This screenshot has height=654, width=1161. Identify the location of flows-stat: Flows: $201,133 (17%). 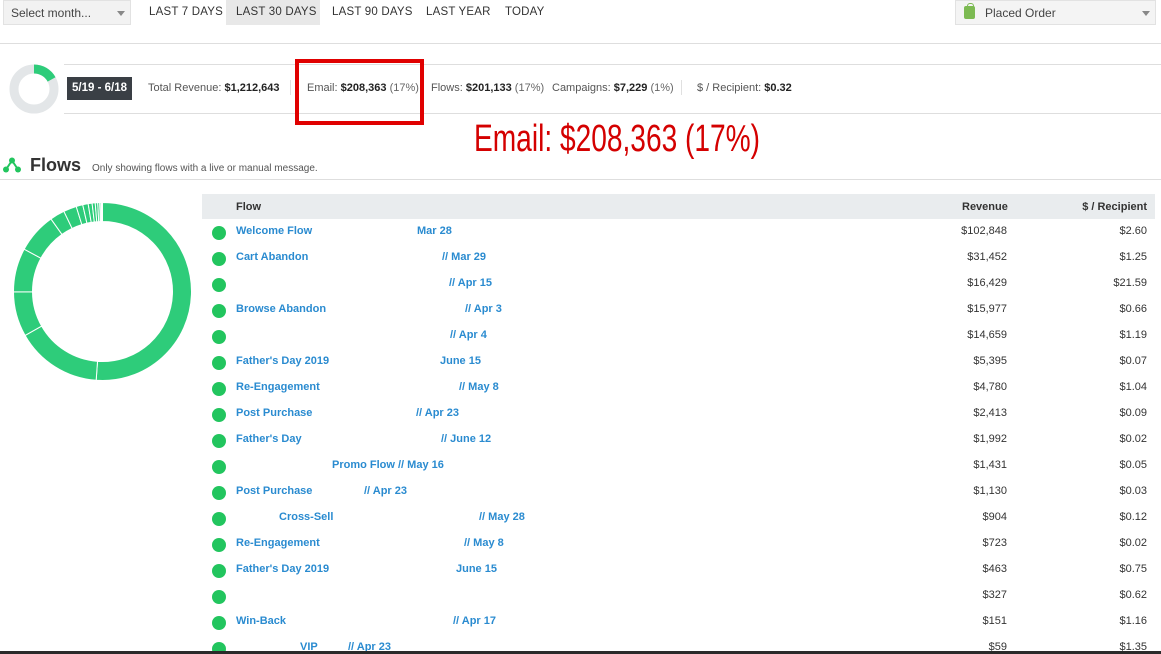
(487, 88).